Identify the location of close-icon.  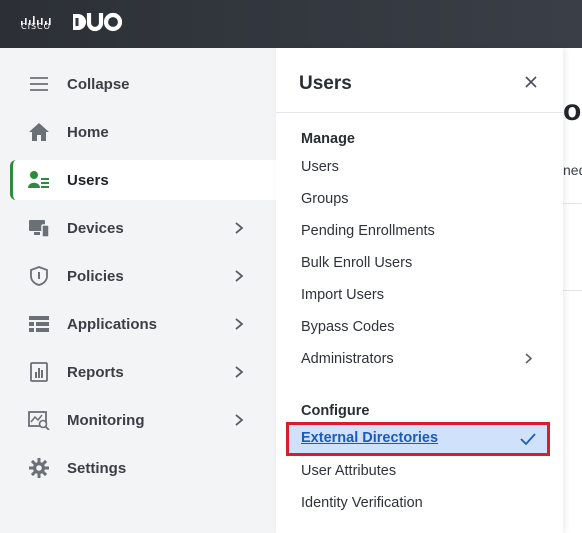
(531, 82).